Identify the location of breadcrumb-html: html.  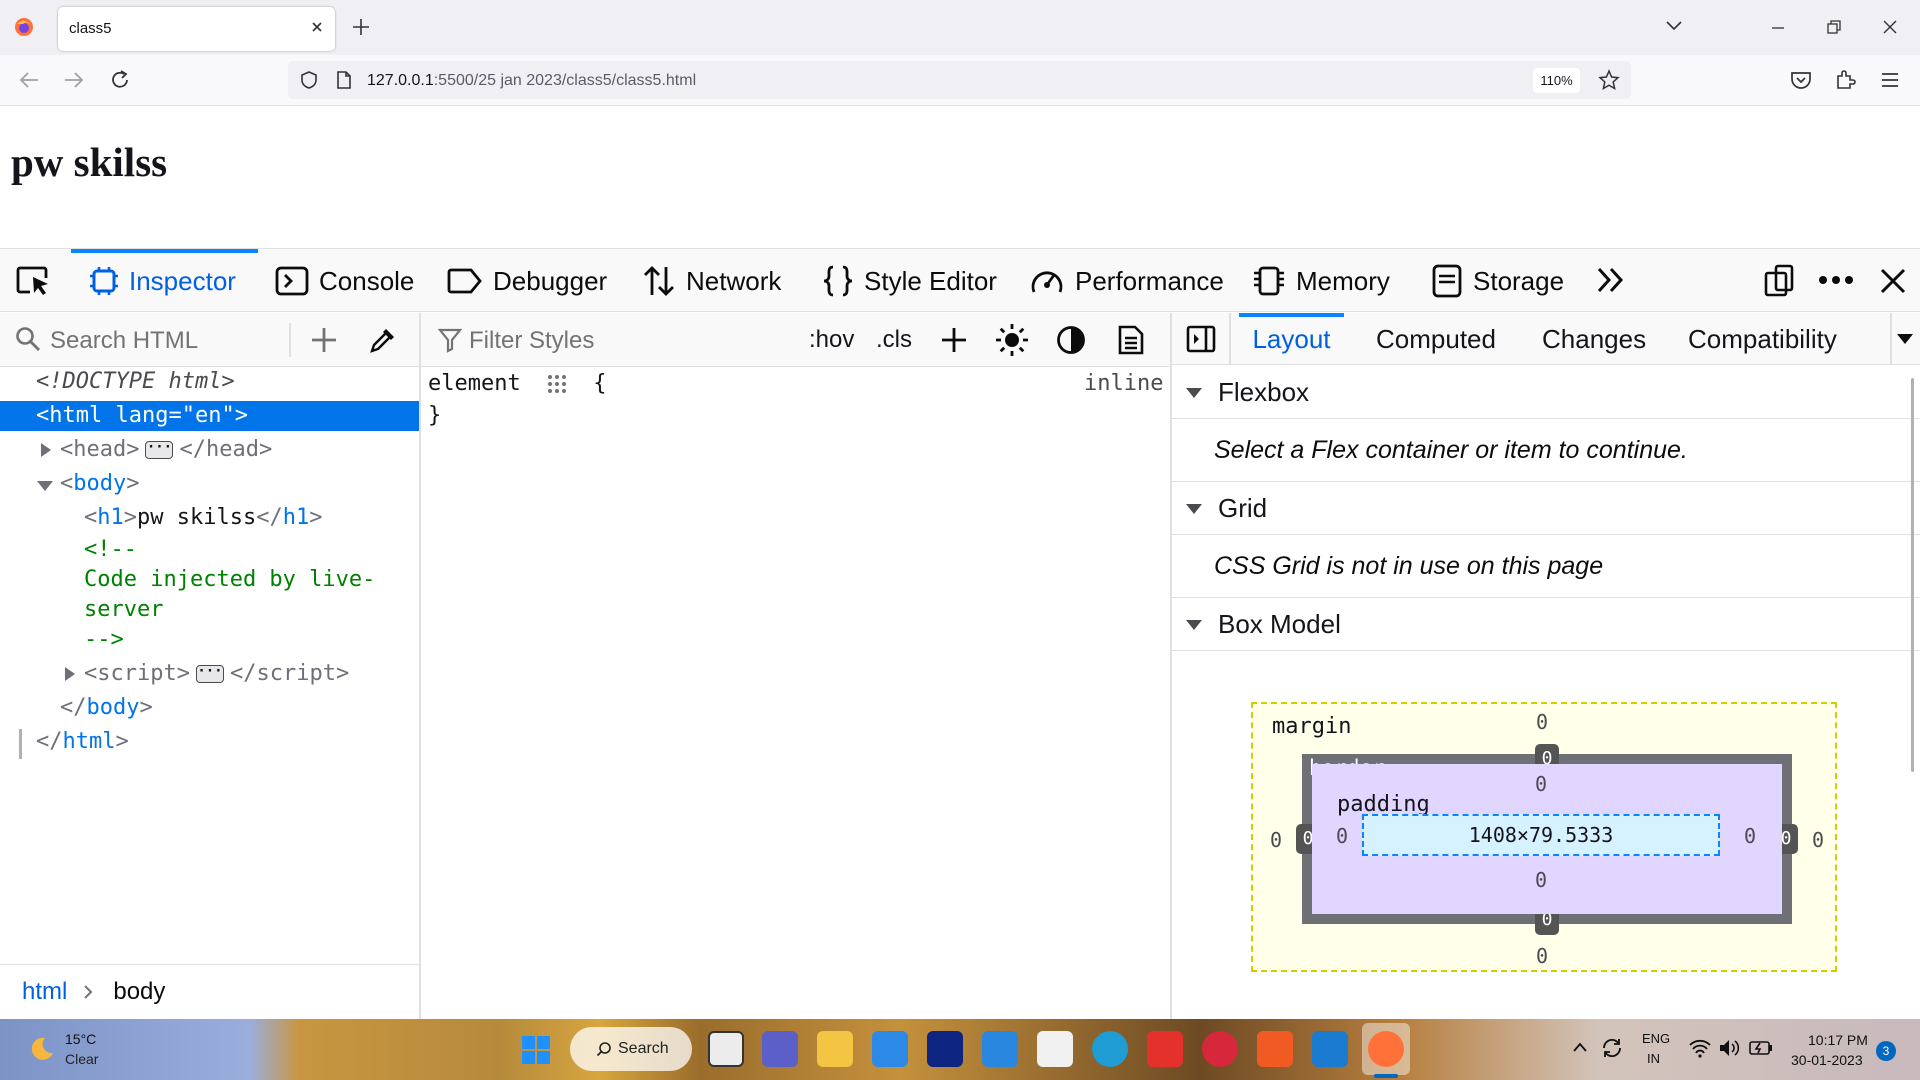
(44, 992).